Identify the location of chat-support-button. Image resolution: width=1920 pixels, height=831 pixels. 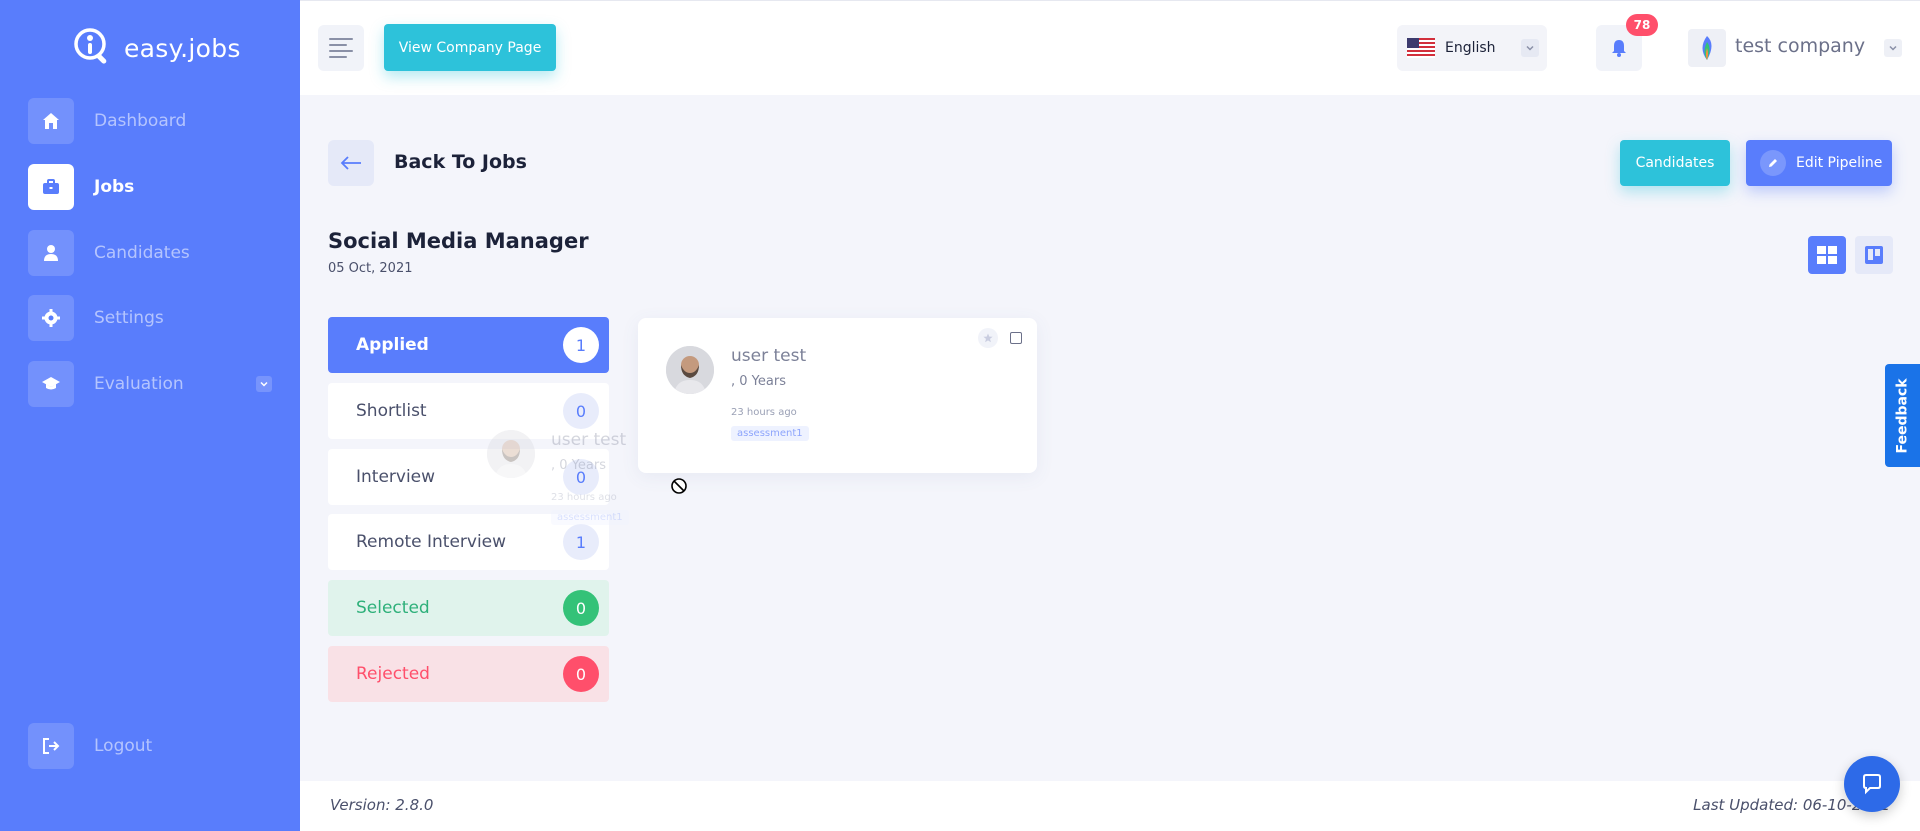
(1872, 784).